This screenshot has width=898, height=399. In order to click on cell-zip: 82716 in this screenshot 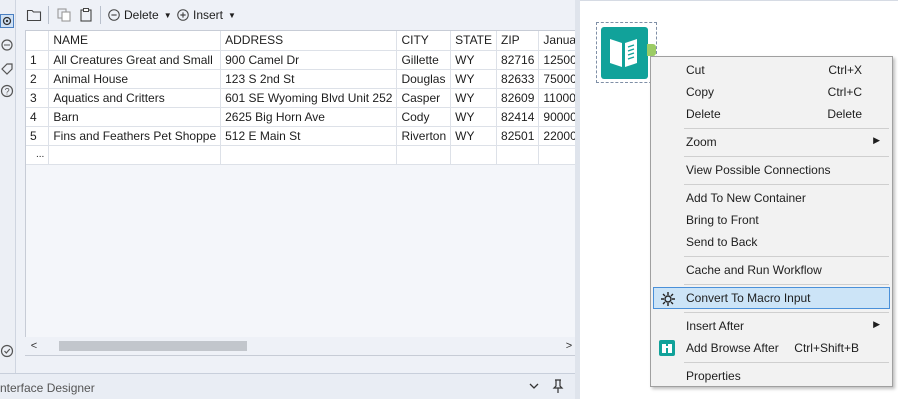, I will do `click(518, 60)`.